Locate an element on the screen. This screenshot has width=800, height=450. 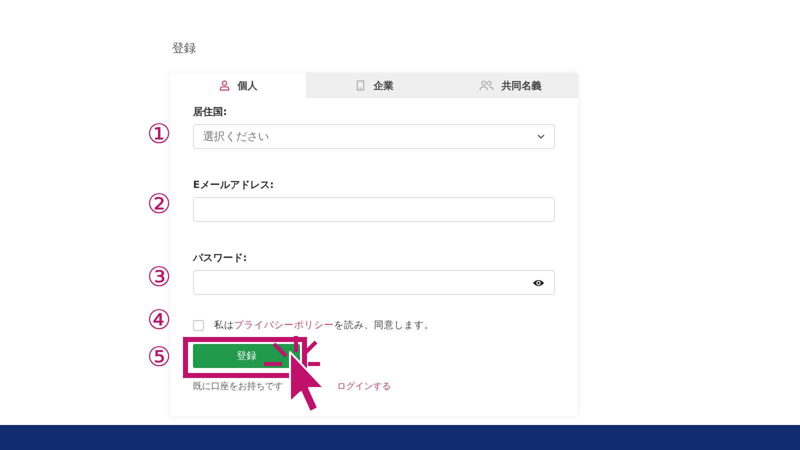
page-title: 登録 is located at coordinates (184, 48).